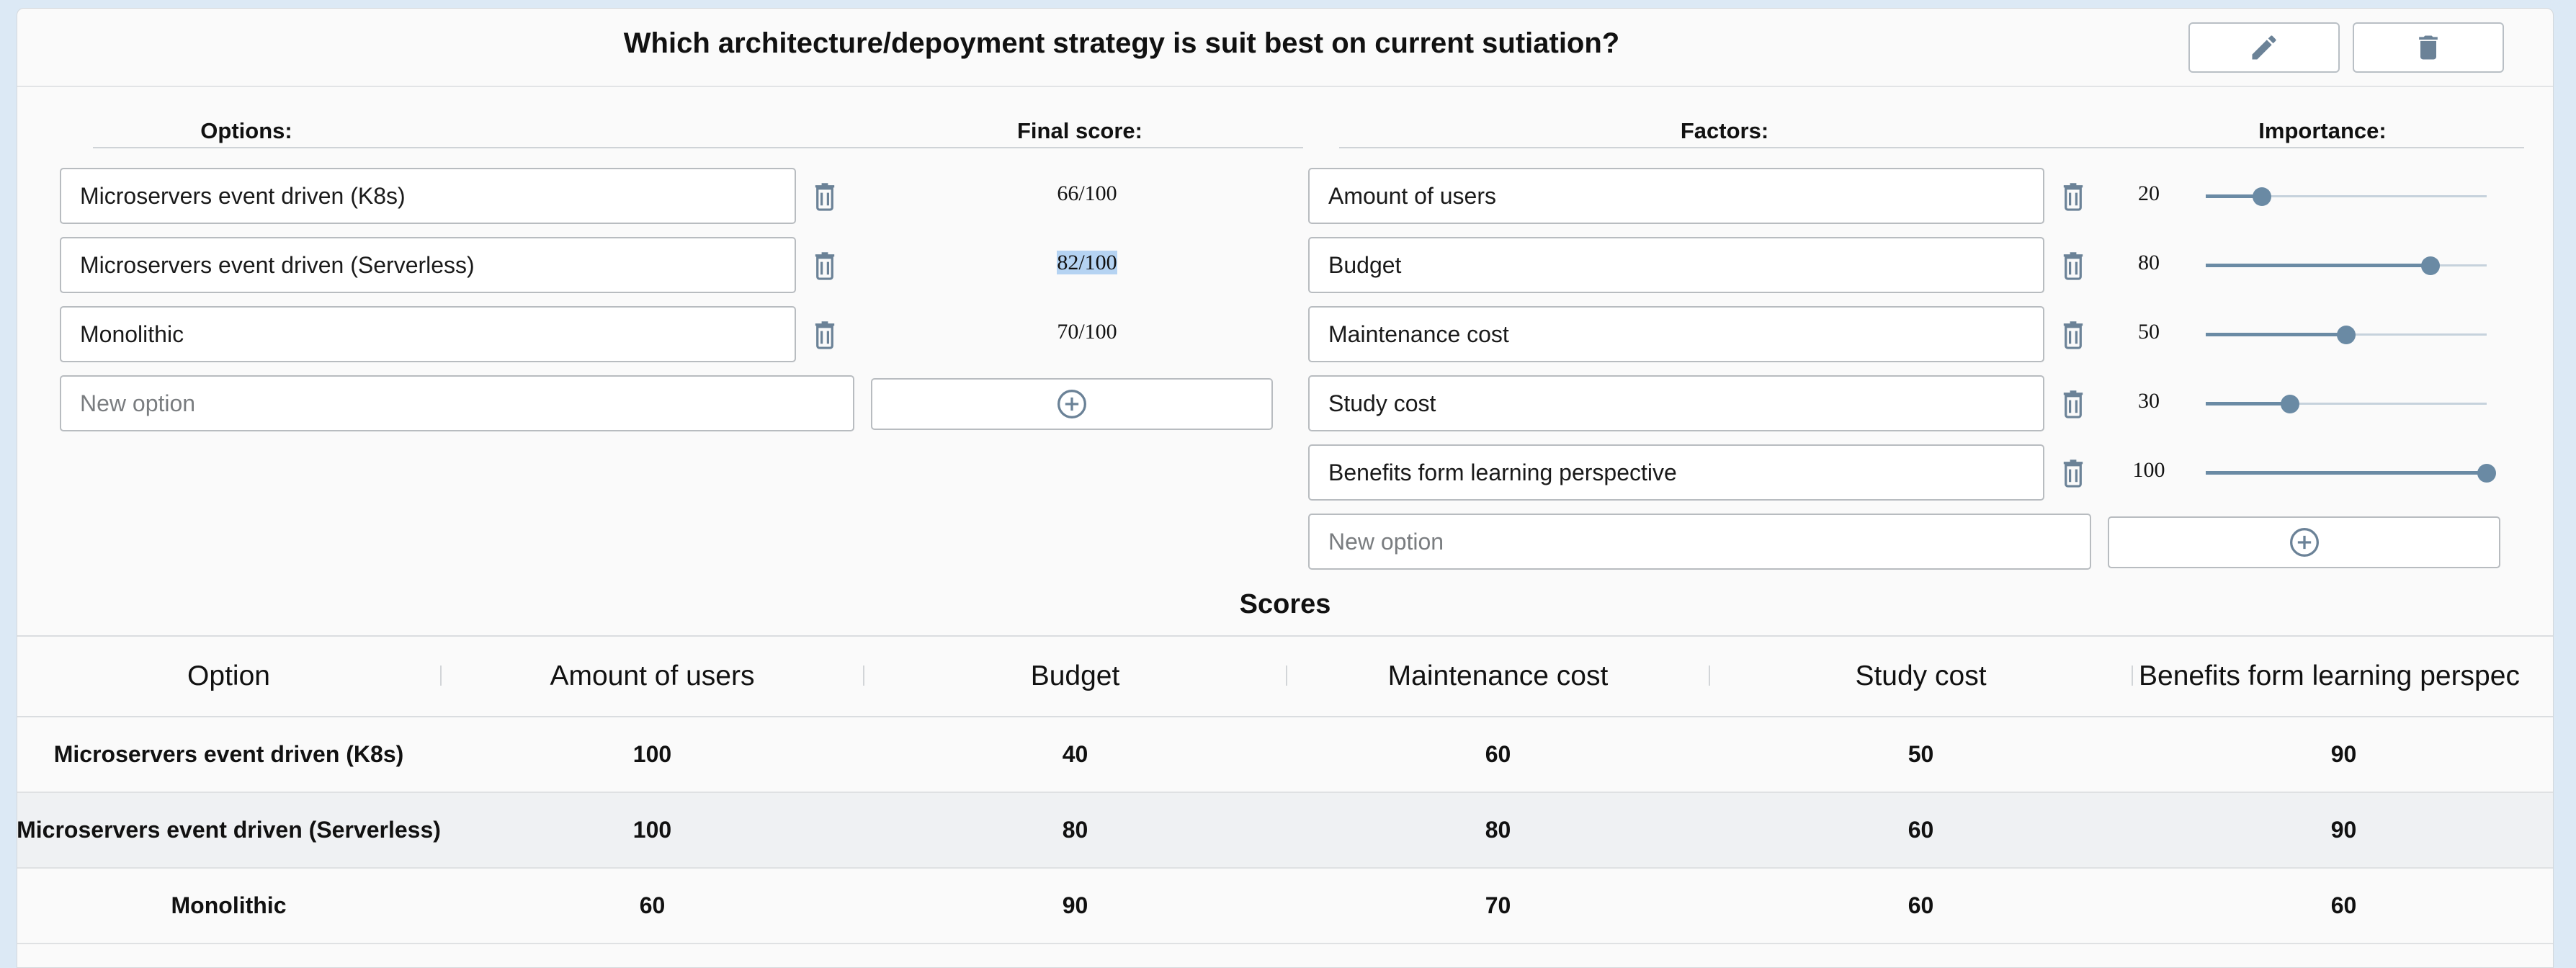 Image resolution: width=2576 pixels, height=968 pixels. Describe the element at coordinates (2149, 401) in the screenshot. I see `importance-value: 30` at that location.